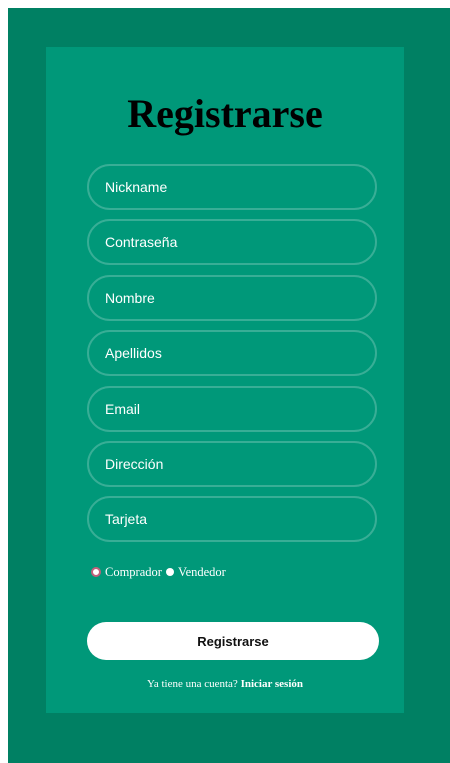 This screenshot has height=763, width=450. Describe the element at coordinates (232, 187) in the screenshot. I see `nickname-input` at that location.